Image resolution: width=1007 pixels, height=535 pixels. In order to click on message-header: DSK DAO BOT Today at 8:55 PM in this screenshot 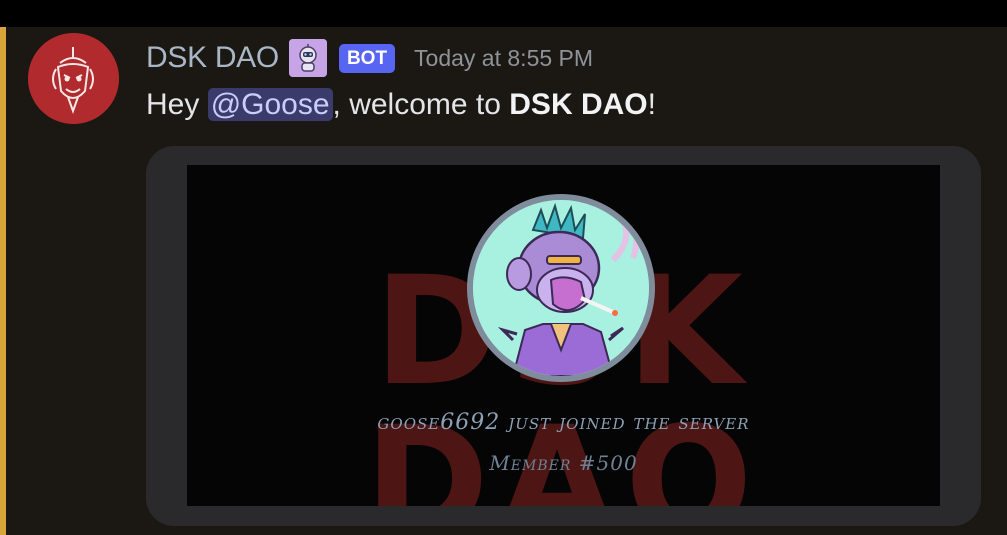, I will do `click(369, 58)`.